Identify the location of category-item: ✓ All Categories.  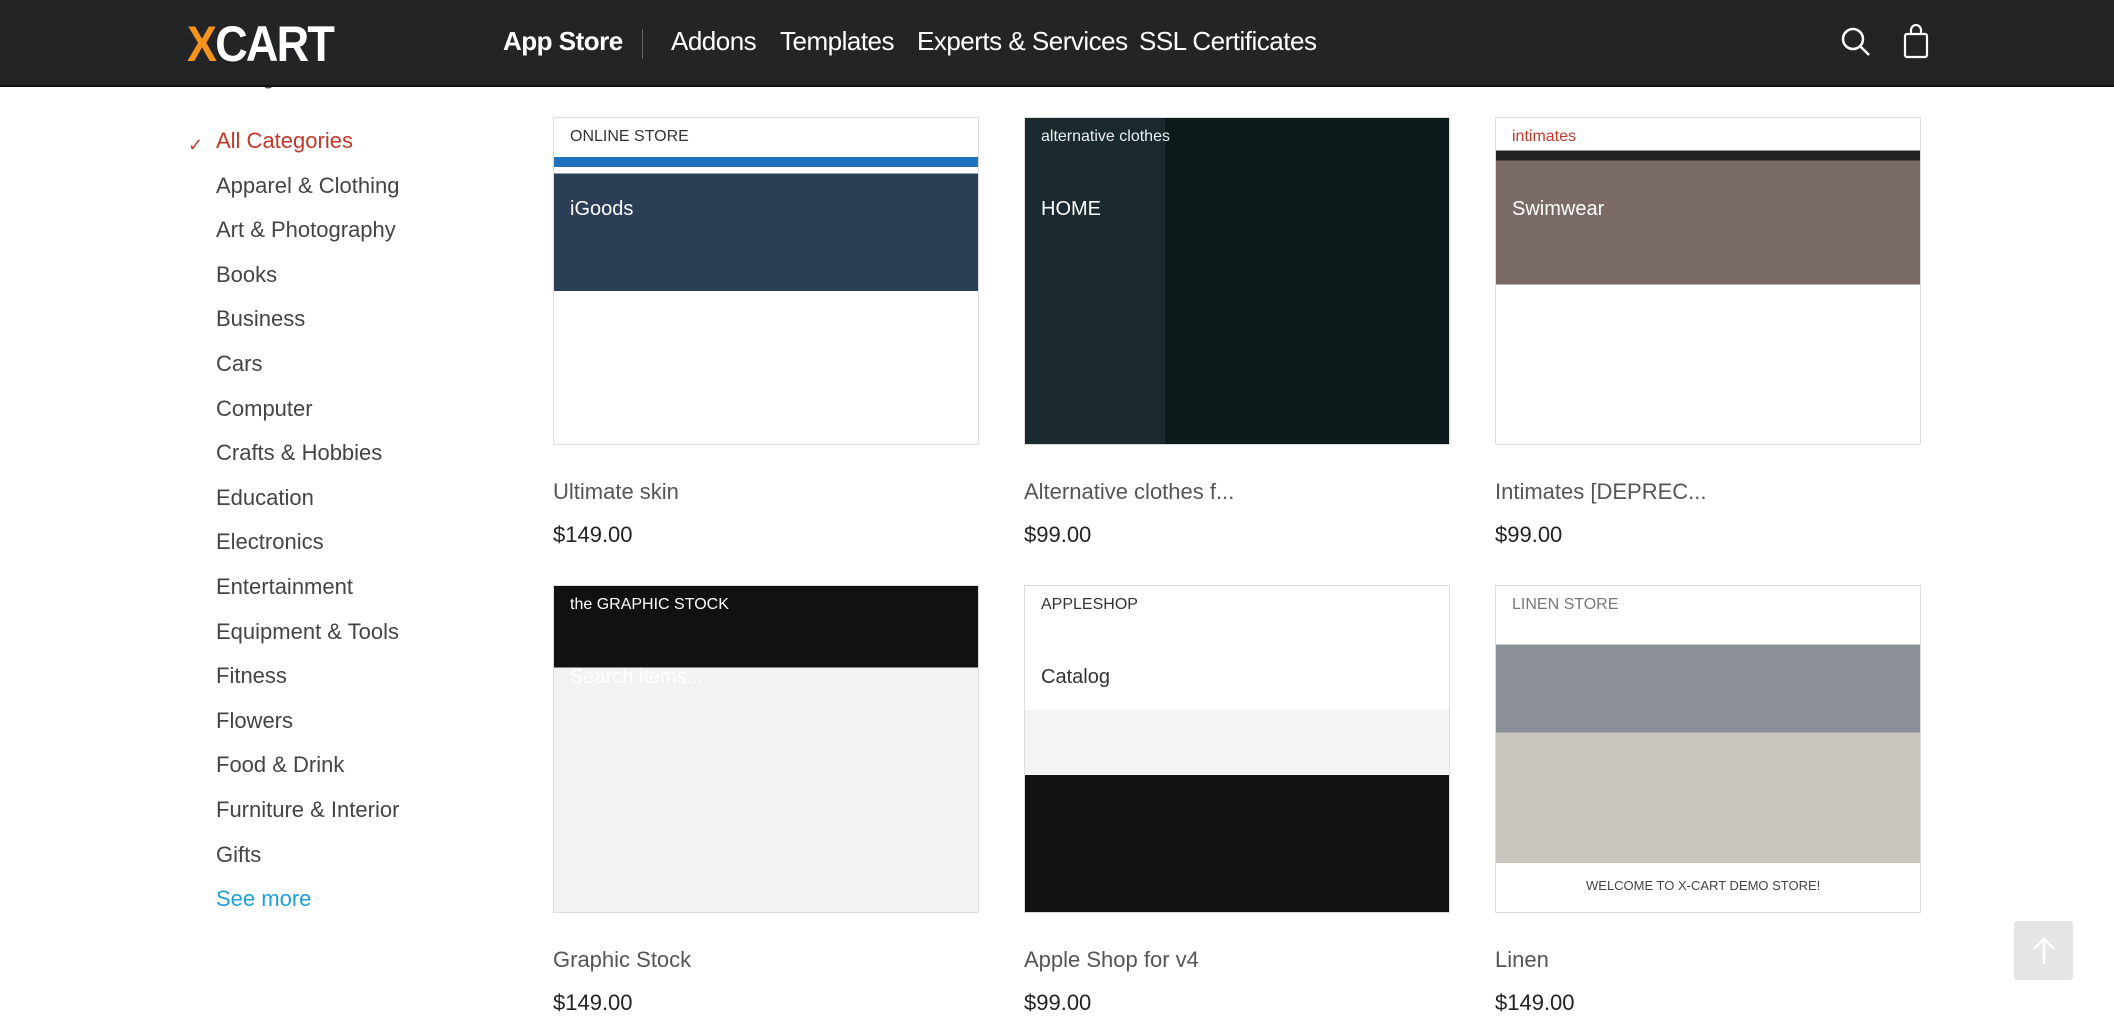
(293, 148).